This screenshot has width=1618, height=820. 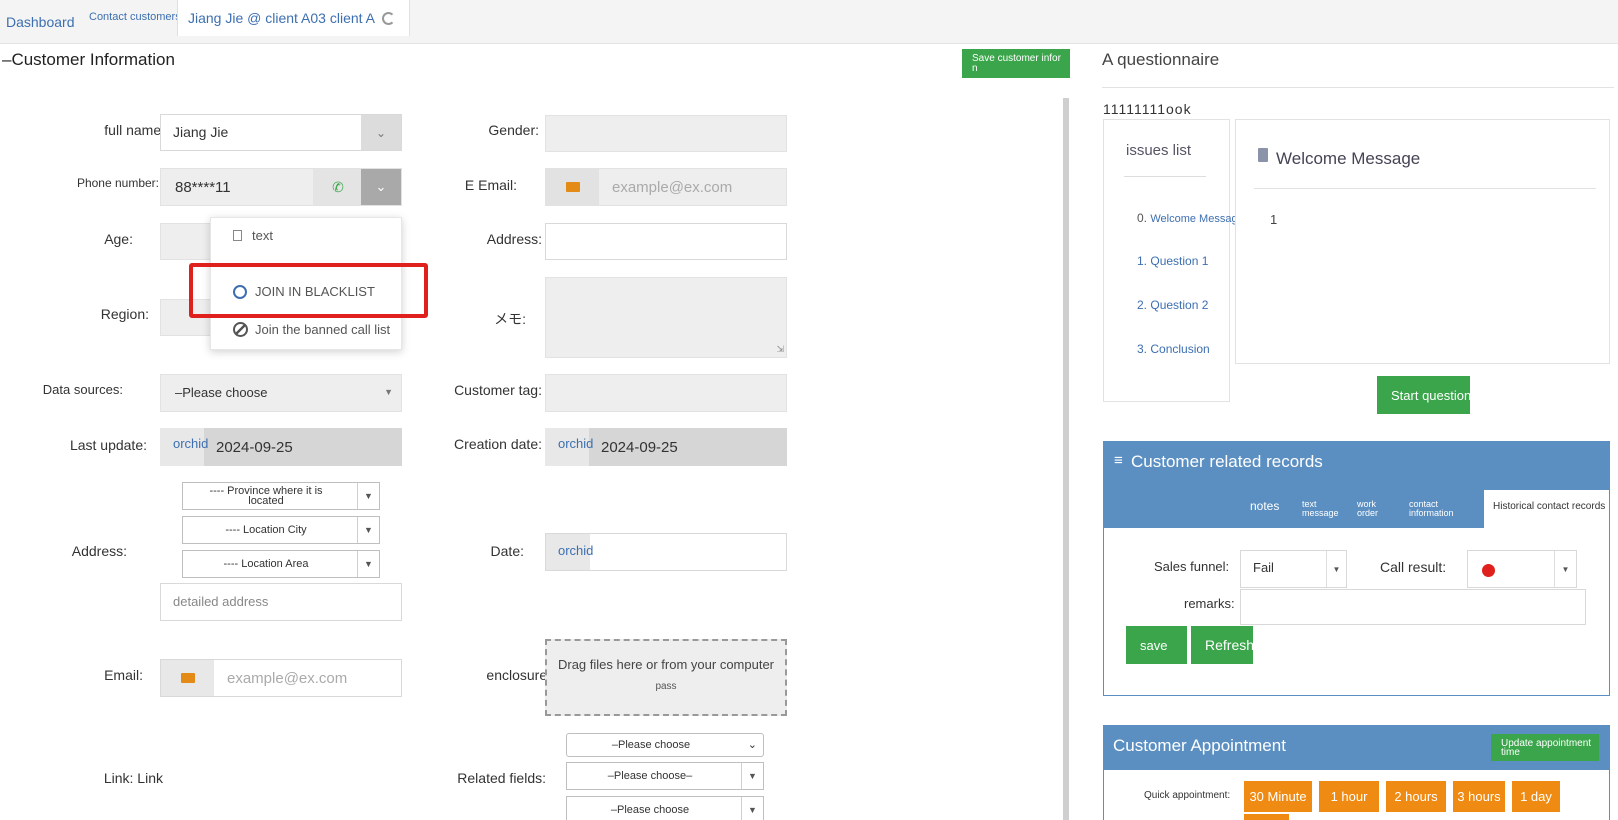 What do you see at coordinates (1161, 59) in the screenshot?
I see `questionnaire-title: A questionnaire` at bounding box center [1161, 59].